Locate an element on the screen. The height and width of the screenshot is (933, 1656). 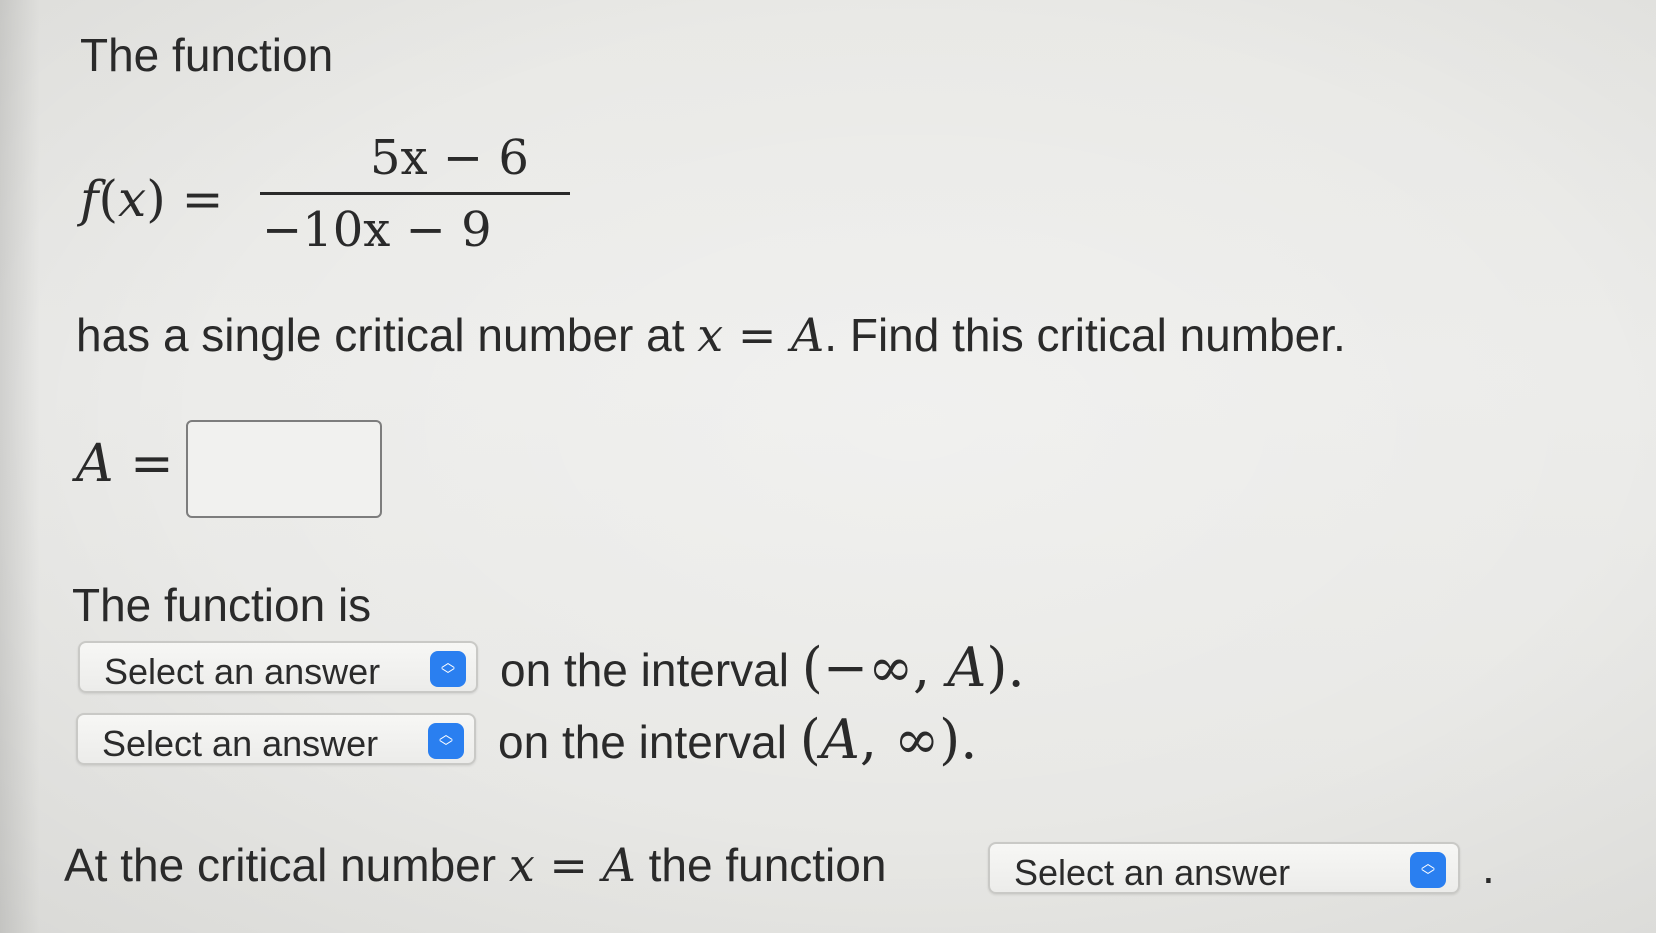
interval-2-var: A is located at coordinates (840, 739).